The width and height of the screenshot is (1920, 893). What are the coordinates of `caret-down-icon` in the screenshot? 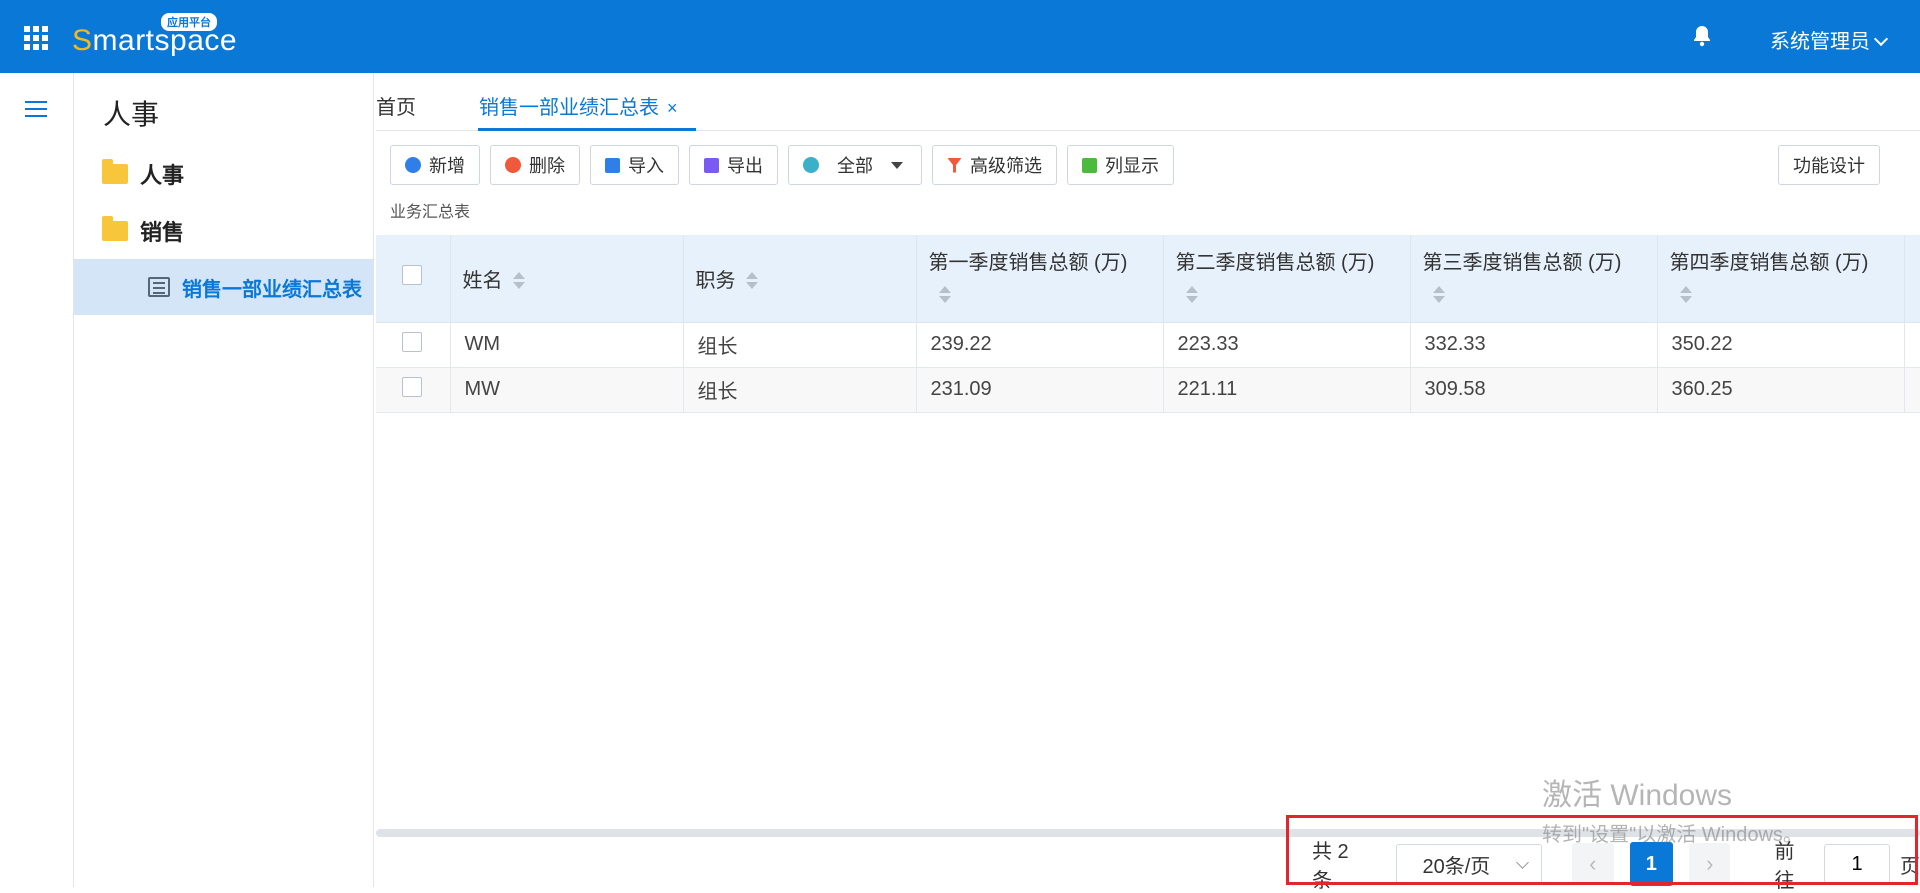 It's located at (897, 165).